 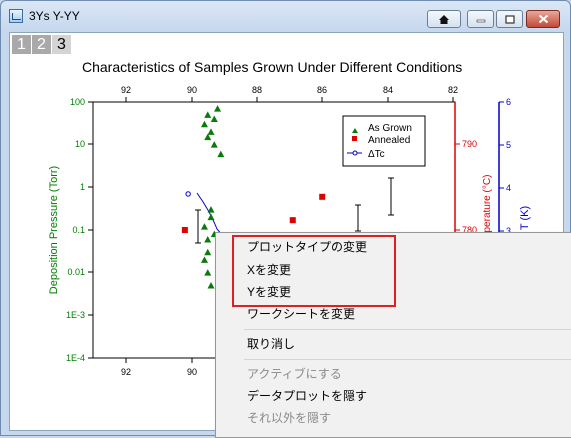 I want to click on bottom-tick-label: 90, so click(x=192, y=372).